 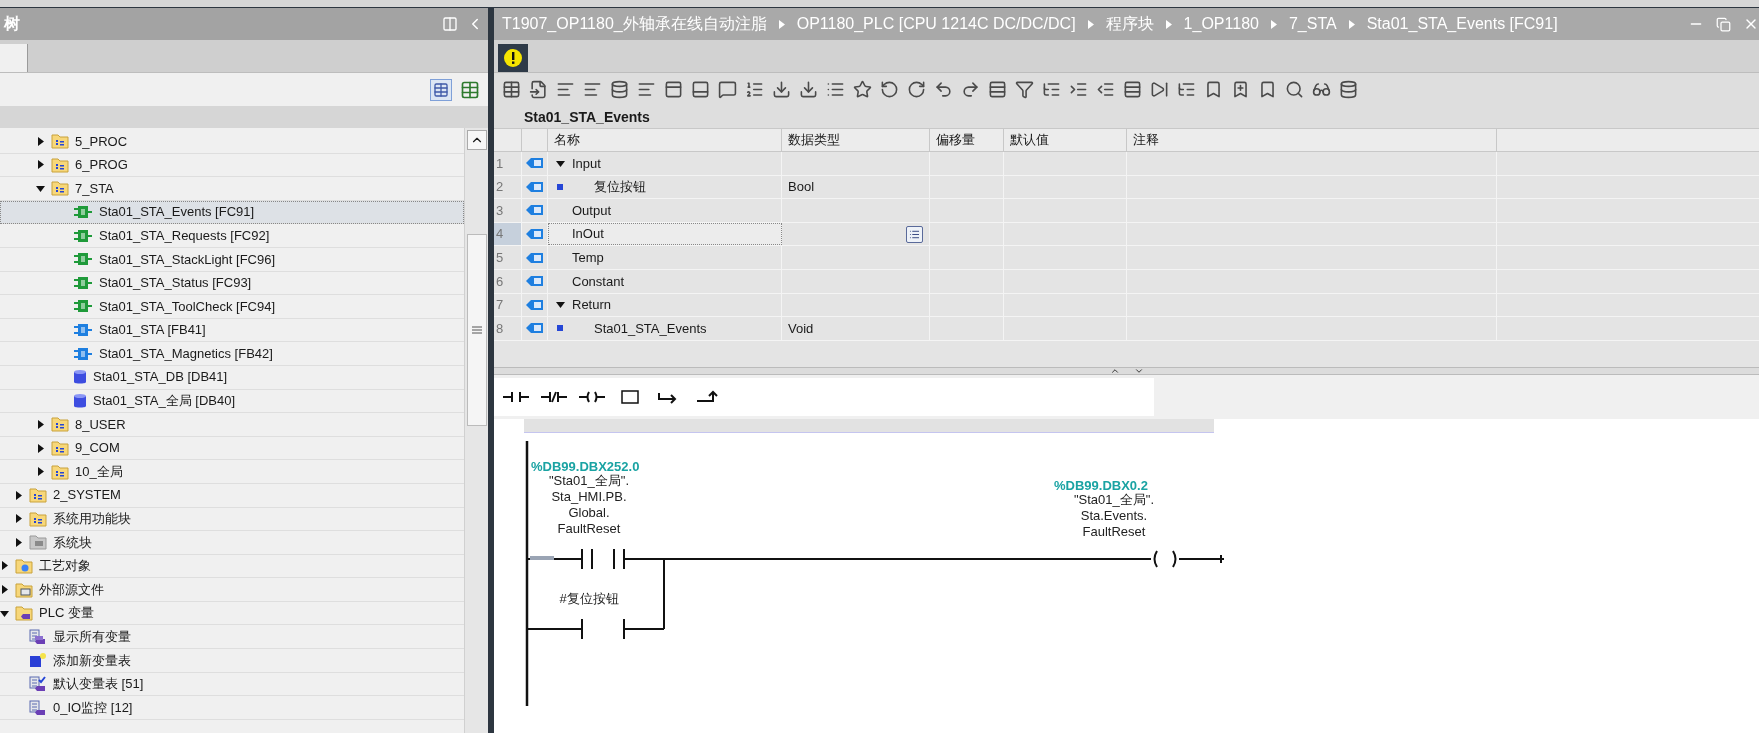 I want to click on column-header: 注释, so click(x=1312, y=140).